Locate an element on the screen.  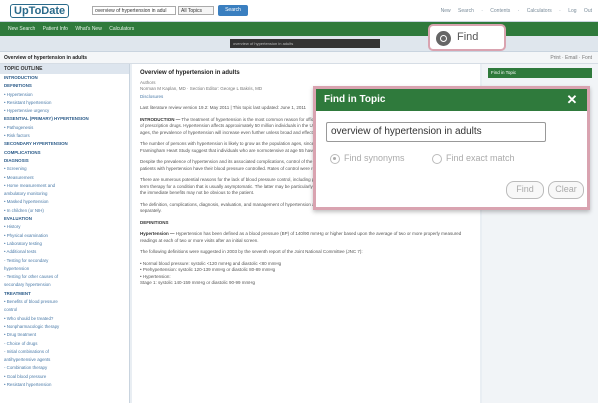
outline-item: • Additional tests is located at coordinates (64, 252).